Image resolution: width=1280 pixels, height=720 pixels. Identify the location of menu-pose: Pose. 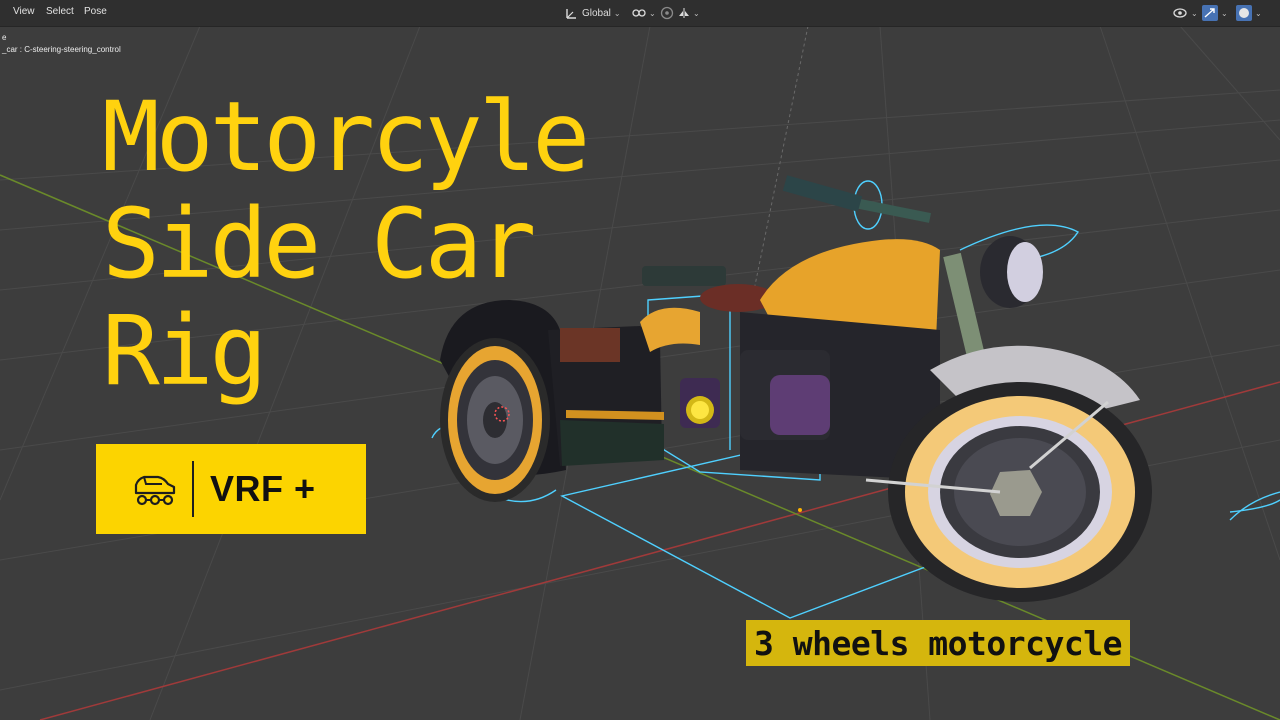
(95, 11).